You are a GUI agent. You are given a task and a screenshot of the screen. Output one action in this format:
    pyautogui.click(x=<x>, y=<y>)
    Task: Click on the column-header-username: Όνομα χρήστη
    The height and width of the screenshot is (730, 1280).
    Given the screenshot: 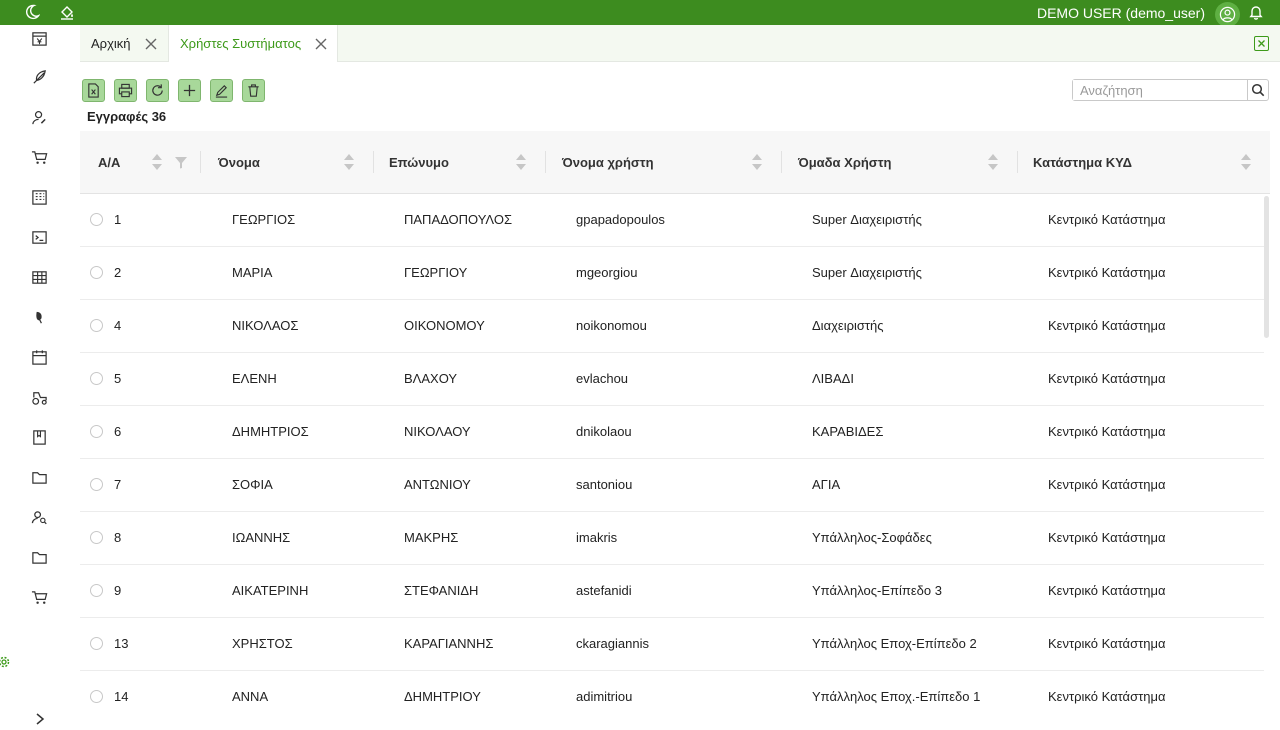 What is the action you would take?
    pyautogui.click(x=608, y=162)
    